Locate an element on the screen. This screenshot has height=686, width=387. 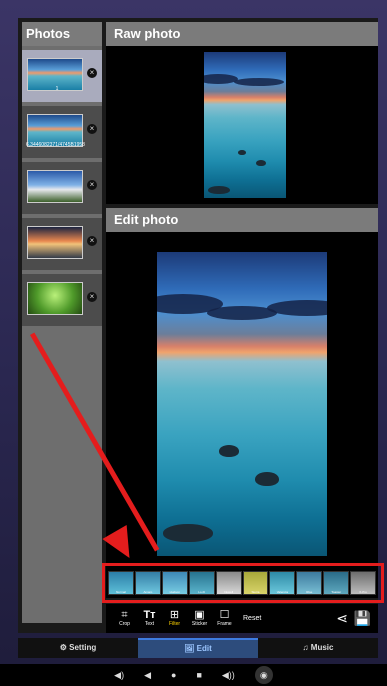
reset-button: Reset is located at coordinates (252, 618).